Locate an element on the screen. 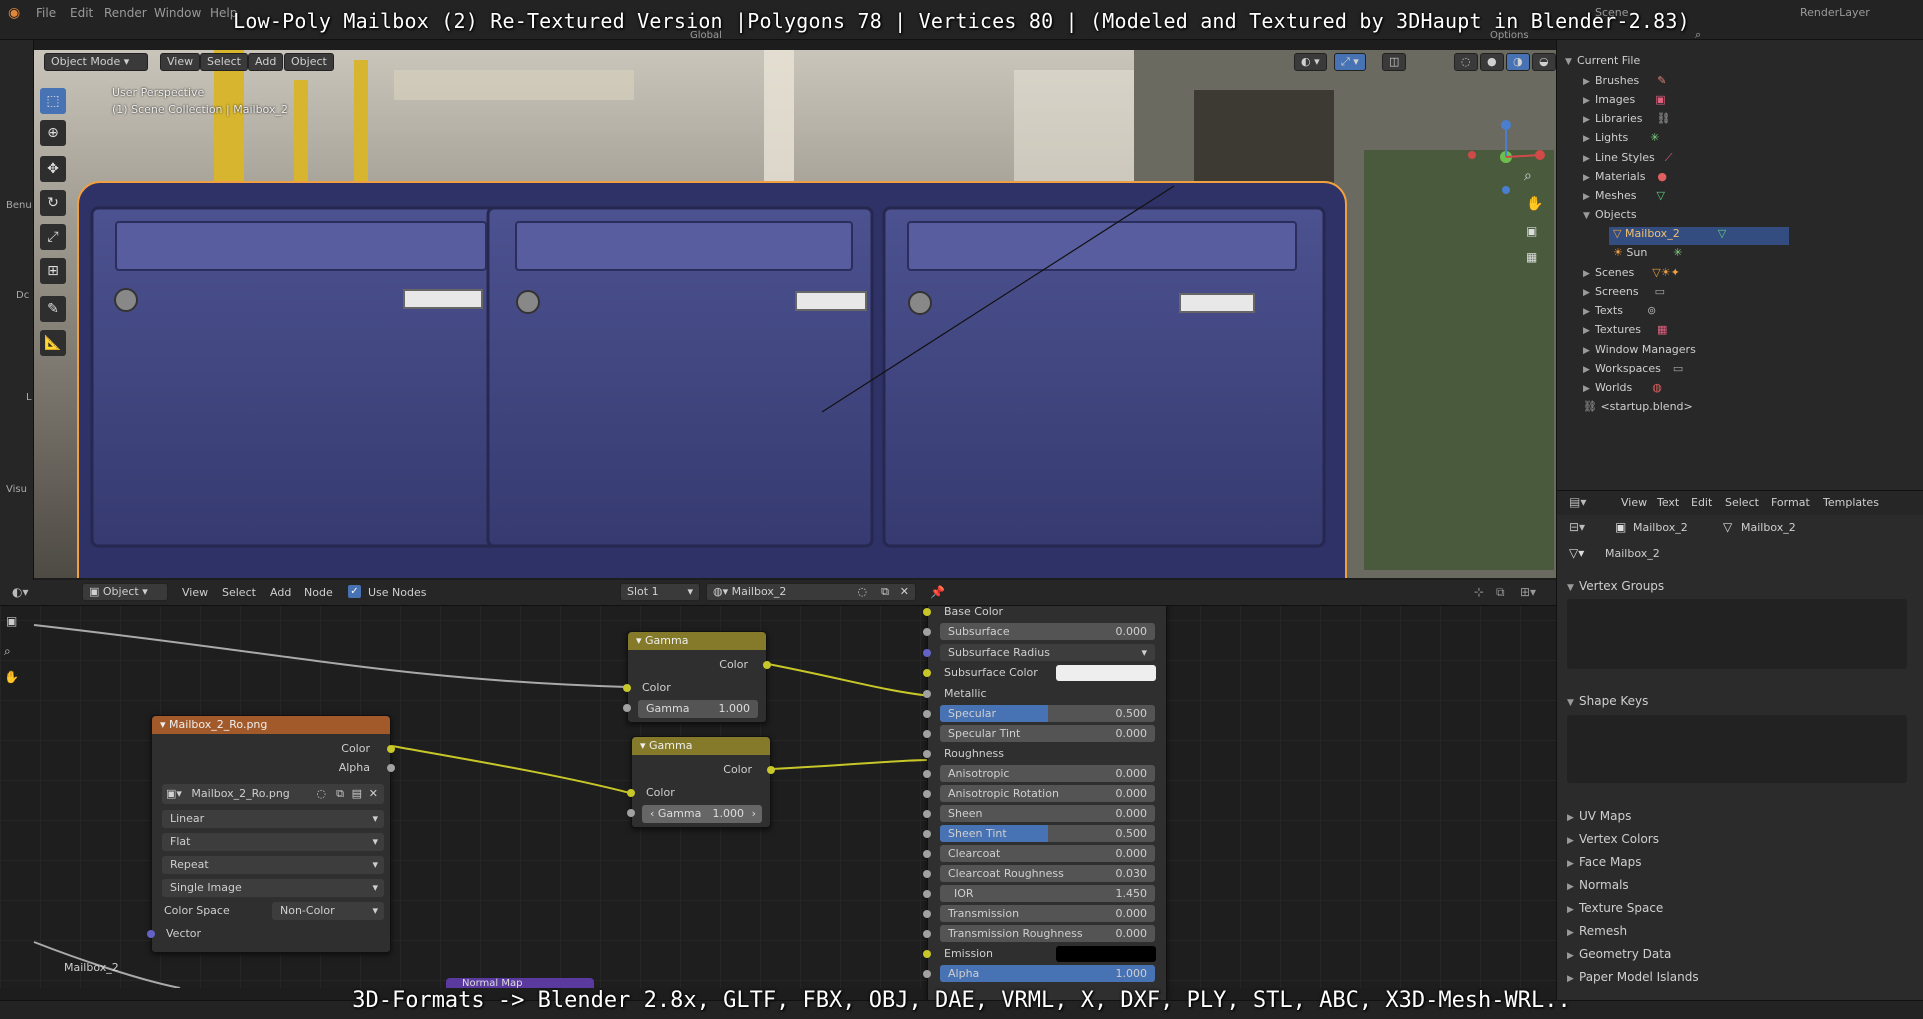 The image size is (1923, 1019). bsdf-specular: Specular 0.500 is located at coordinates (1045, 714).